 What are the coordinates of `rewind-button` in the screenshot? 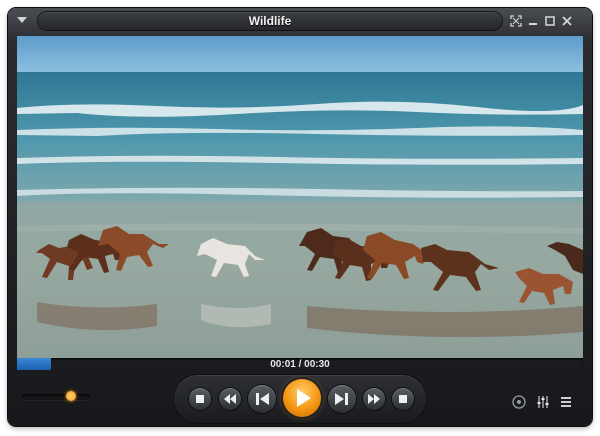 It's located at (230, 399).